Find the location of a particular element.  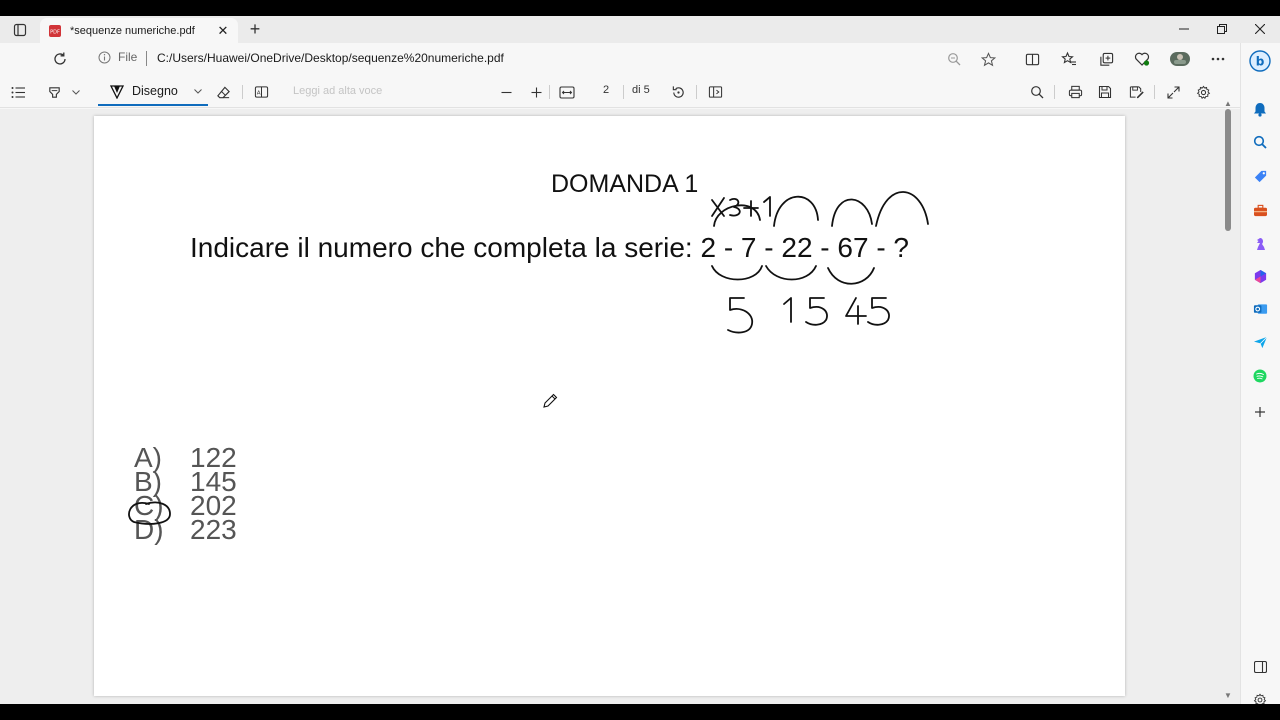

scroll-up-icon: ▲ is located at coordinates (1228, 103).